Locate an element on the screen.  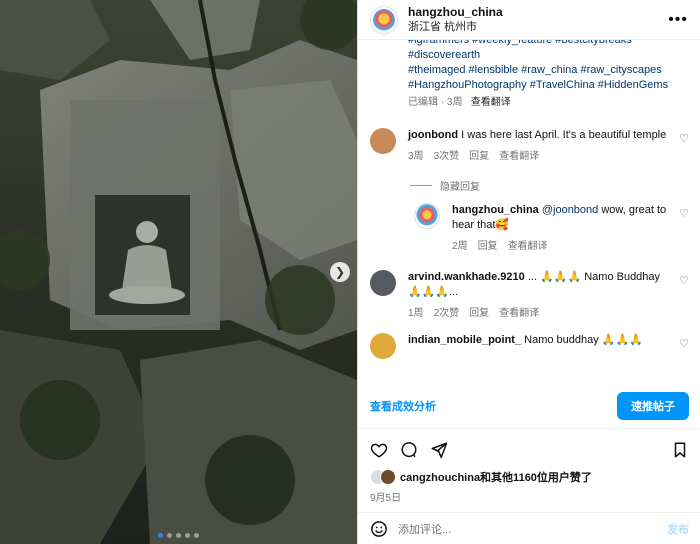
view-insights-link: 查看成效分析 is located at coordinates (403, 406).